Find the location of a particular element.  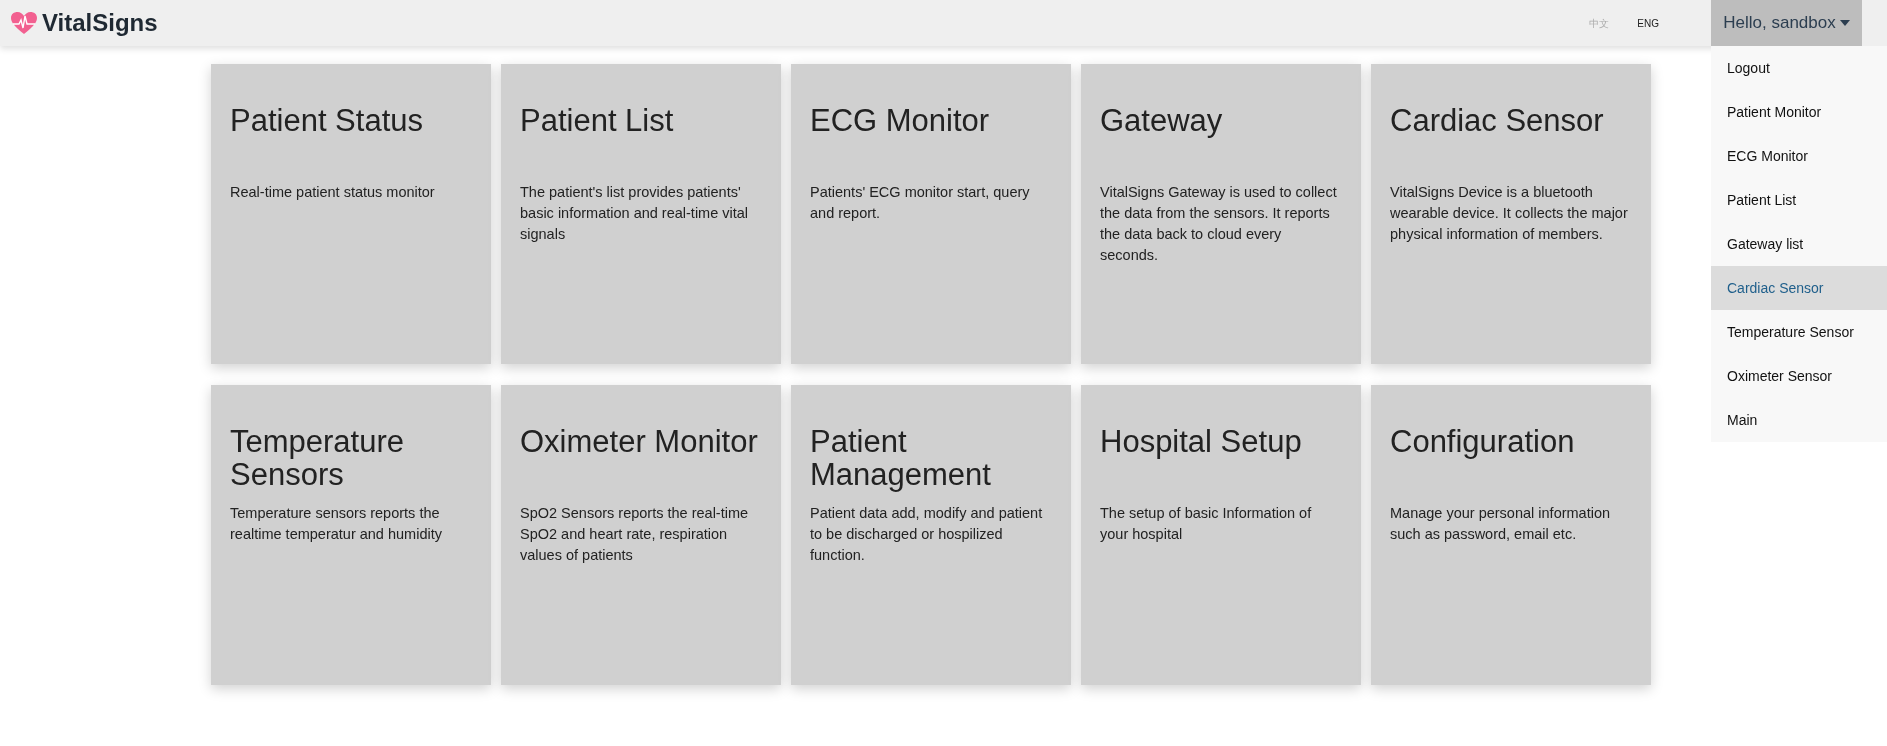

card-description: Patient data add, modify and patient to be discharged or hospilized function. is located at coordinates (927, 534).